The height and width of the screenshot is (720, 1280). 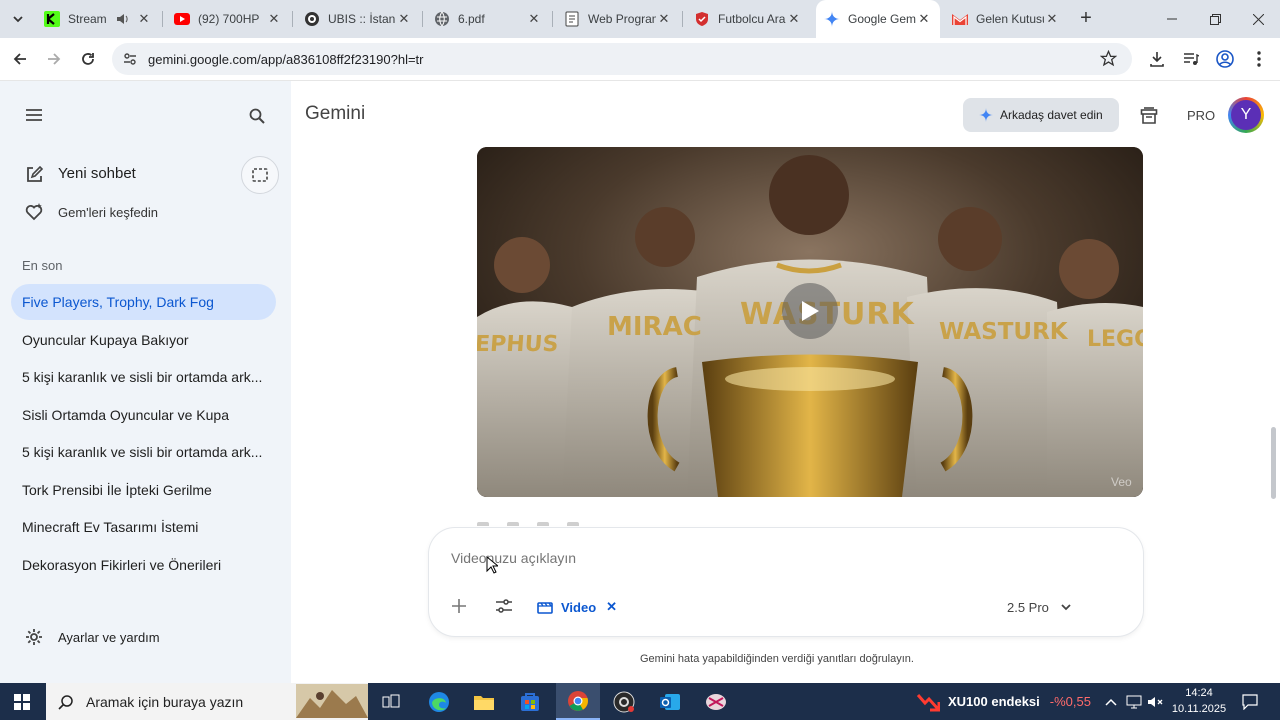 I want to click on settings-help-button: Ayarlar ve yardım, so click(x=145, y=637).